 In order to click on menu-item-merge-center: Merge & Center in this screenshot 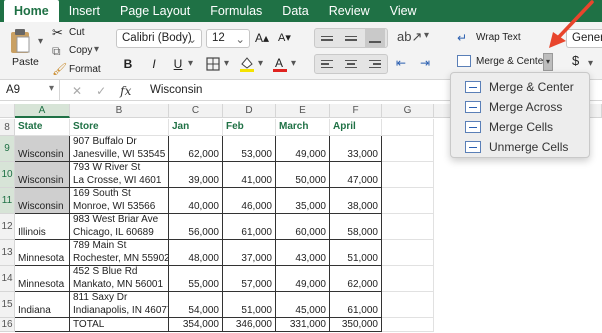, I will do `click(521, 87)`.